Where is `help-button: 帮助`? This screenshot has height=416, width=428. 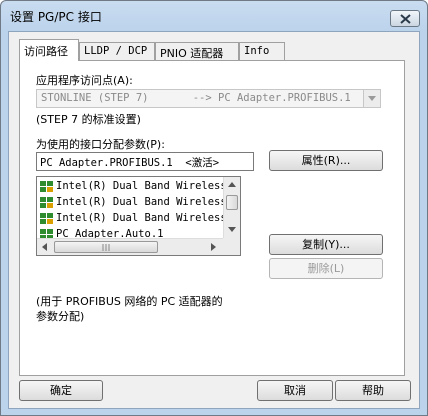
help-button: 帮助 is located at coordinates (373, 390).